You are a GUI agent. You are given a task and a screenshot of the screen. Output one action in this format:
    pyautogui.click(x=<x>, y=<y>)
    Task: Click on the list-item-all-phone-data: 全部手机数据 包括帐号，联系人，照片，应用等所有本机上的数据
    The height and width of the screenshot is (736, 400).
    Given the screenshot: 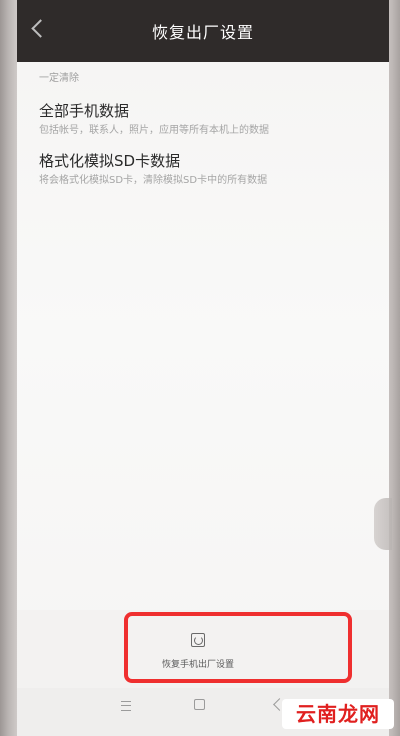 What is the action you would take?
    pyautogui.click(x=204, y=119)
    